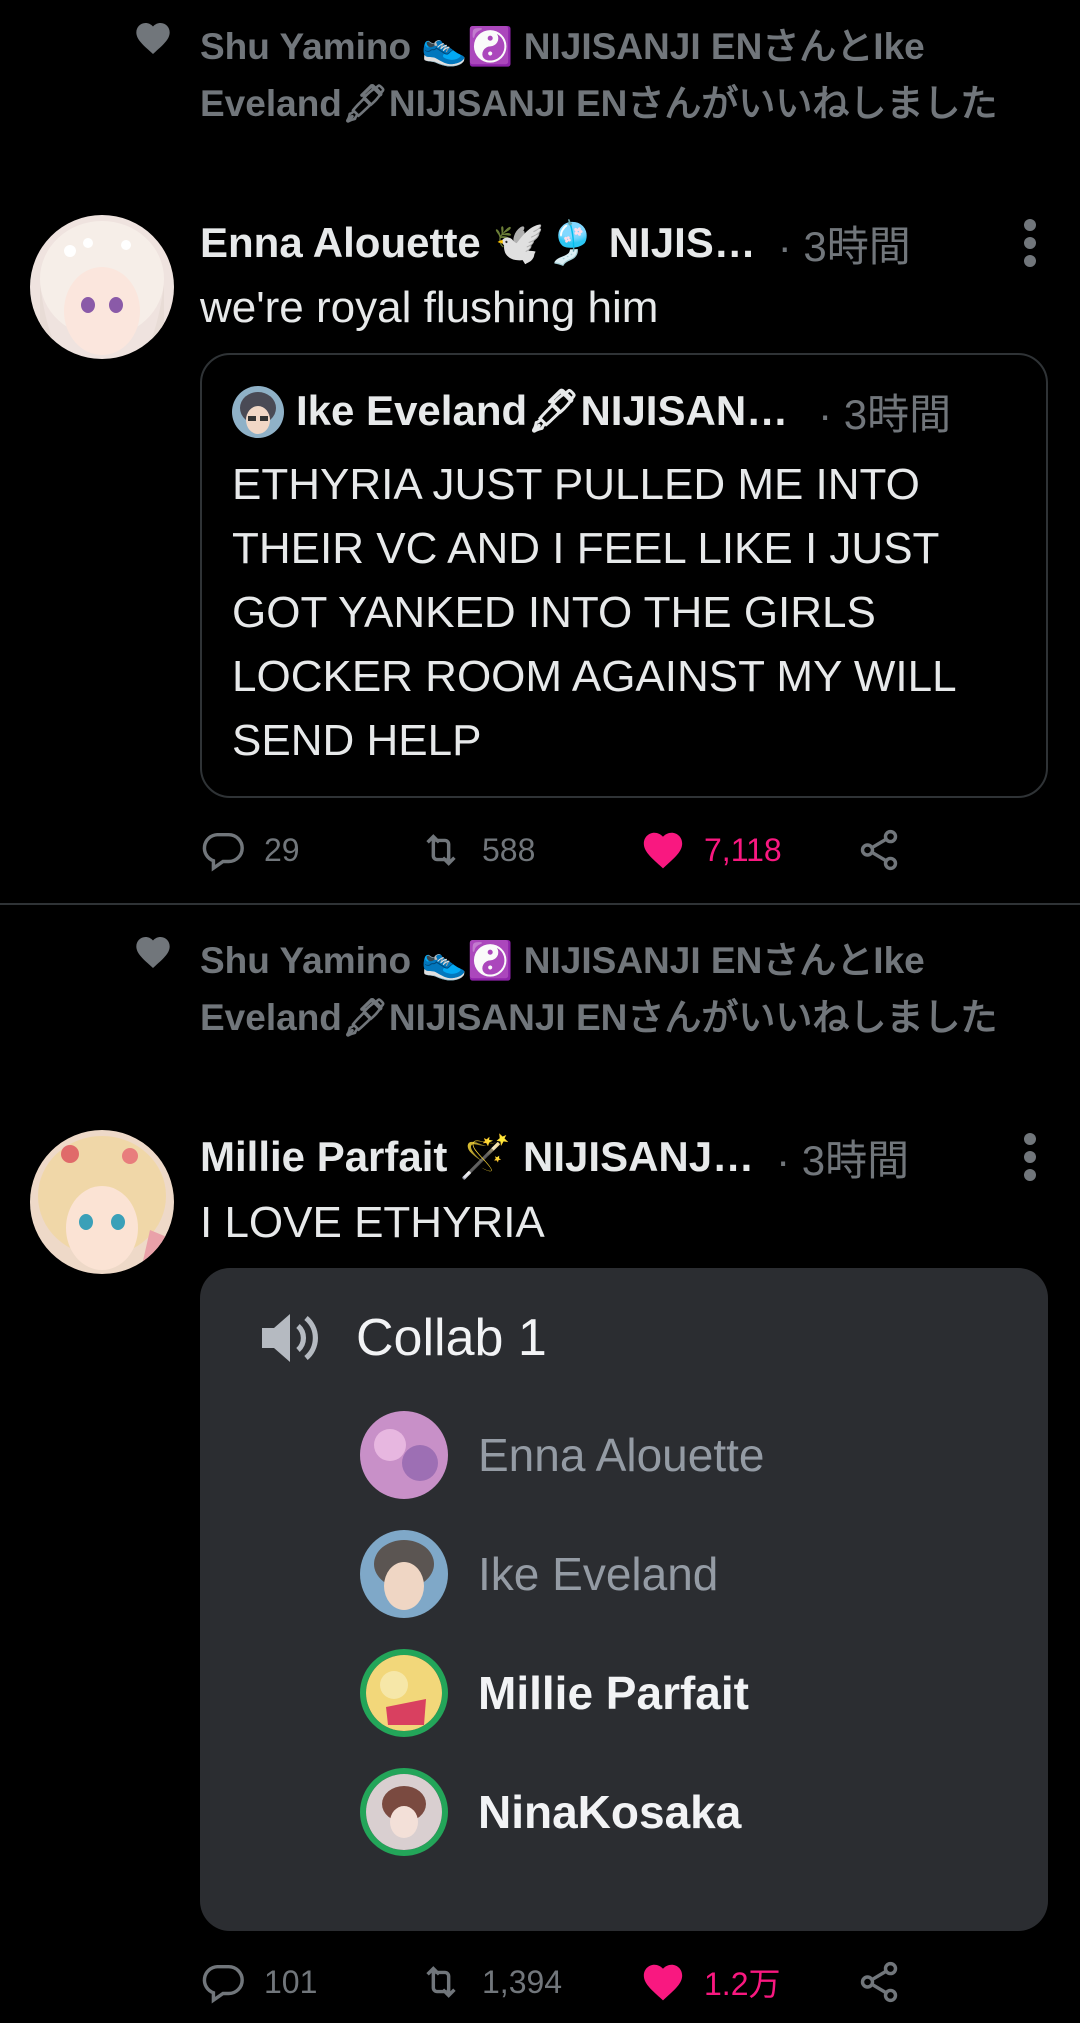 The image size is (1080, 2023). I want to click on reply-count: 29, so click(282, 849).